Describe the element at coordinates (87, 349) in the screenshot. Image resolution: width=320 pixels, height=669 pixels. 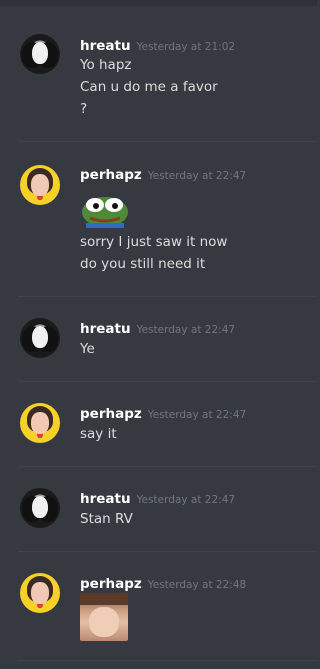
I see `message-text: Ye` at that location.